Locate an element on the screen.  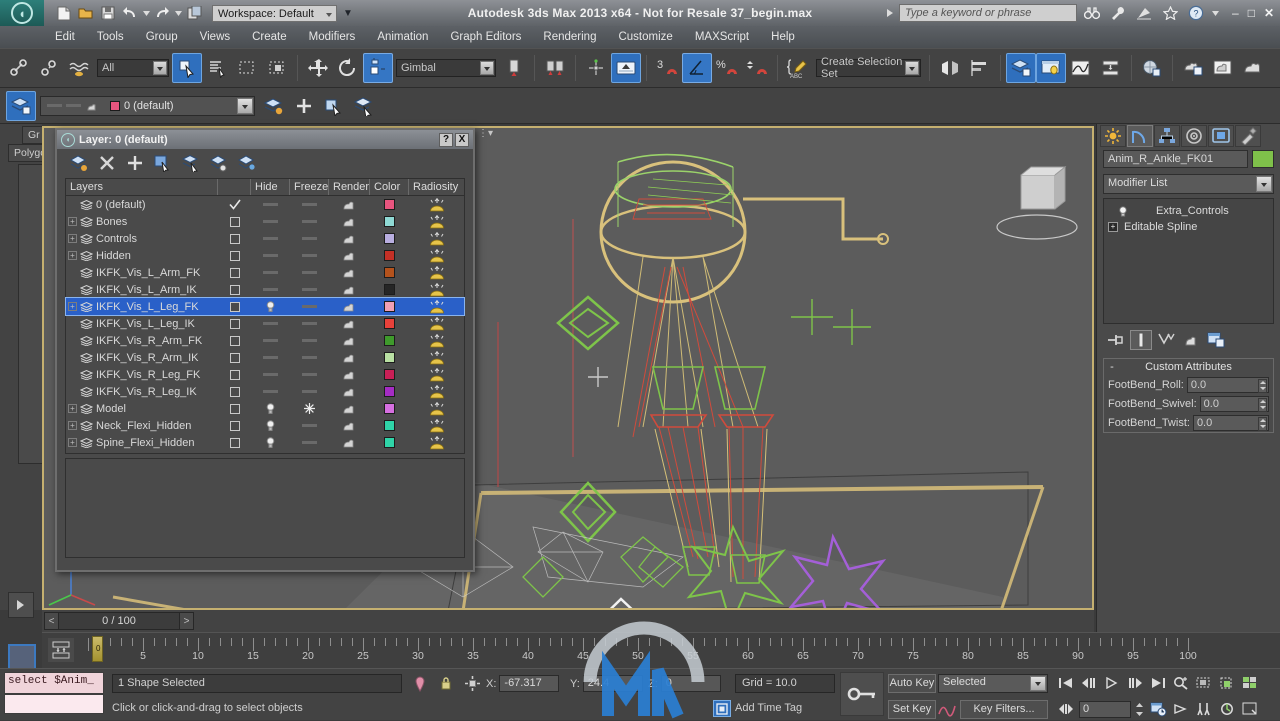
field-of-view-icon is located at coordinates (1227, 683).